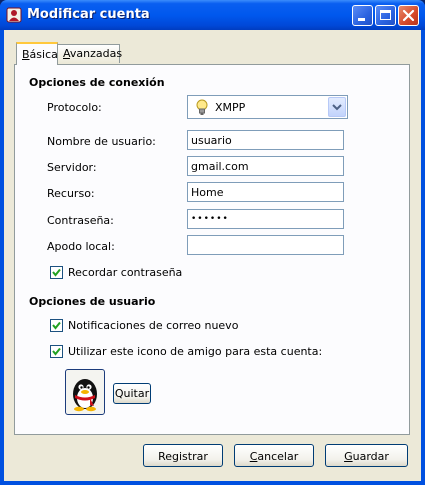  What do you see at coordinates (348, 456) in the screenshot?
I see `save-mnemonic: G` at bounding box center [348, 456].